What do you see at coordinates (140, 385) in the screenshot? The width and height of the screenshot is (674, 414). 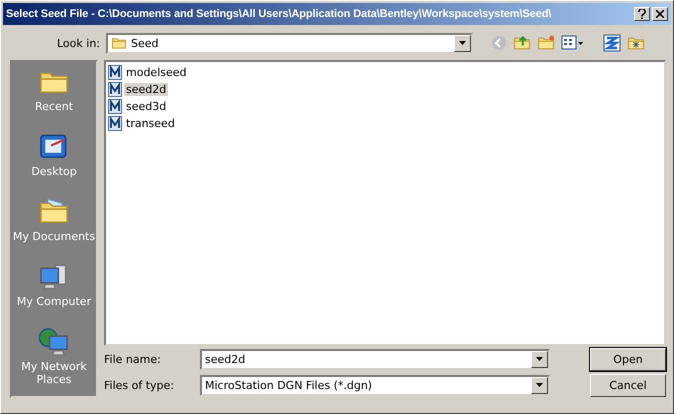 I see `file-type-label: Files of type:` at bounding box center [140, 385].